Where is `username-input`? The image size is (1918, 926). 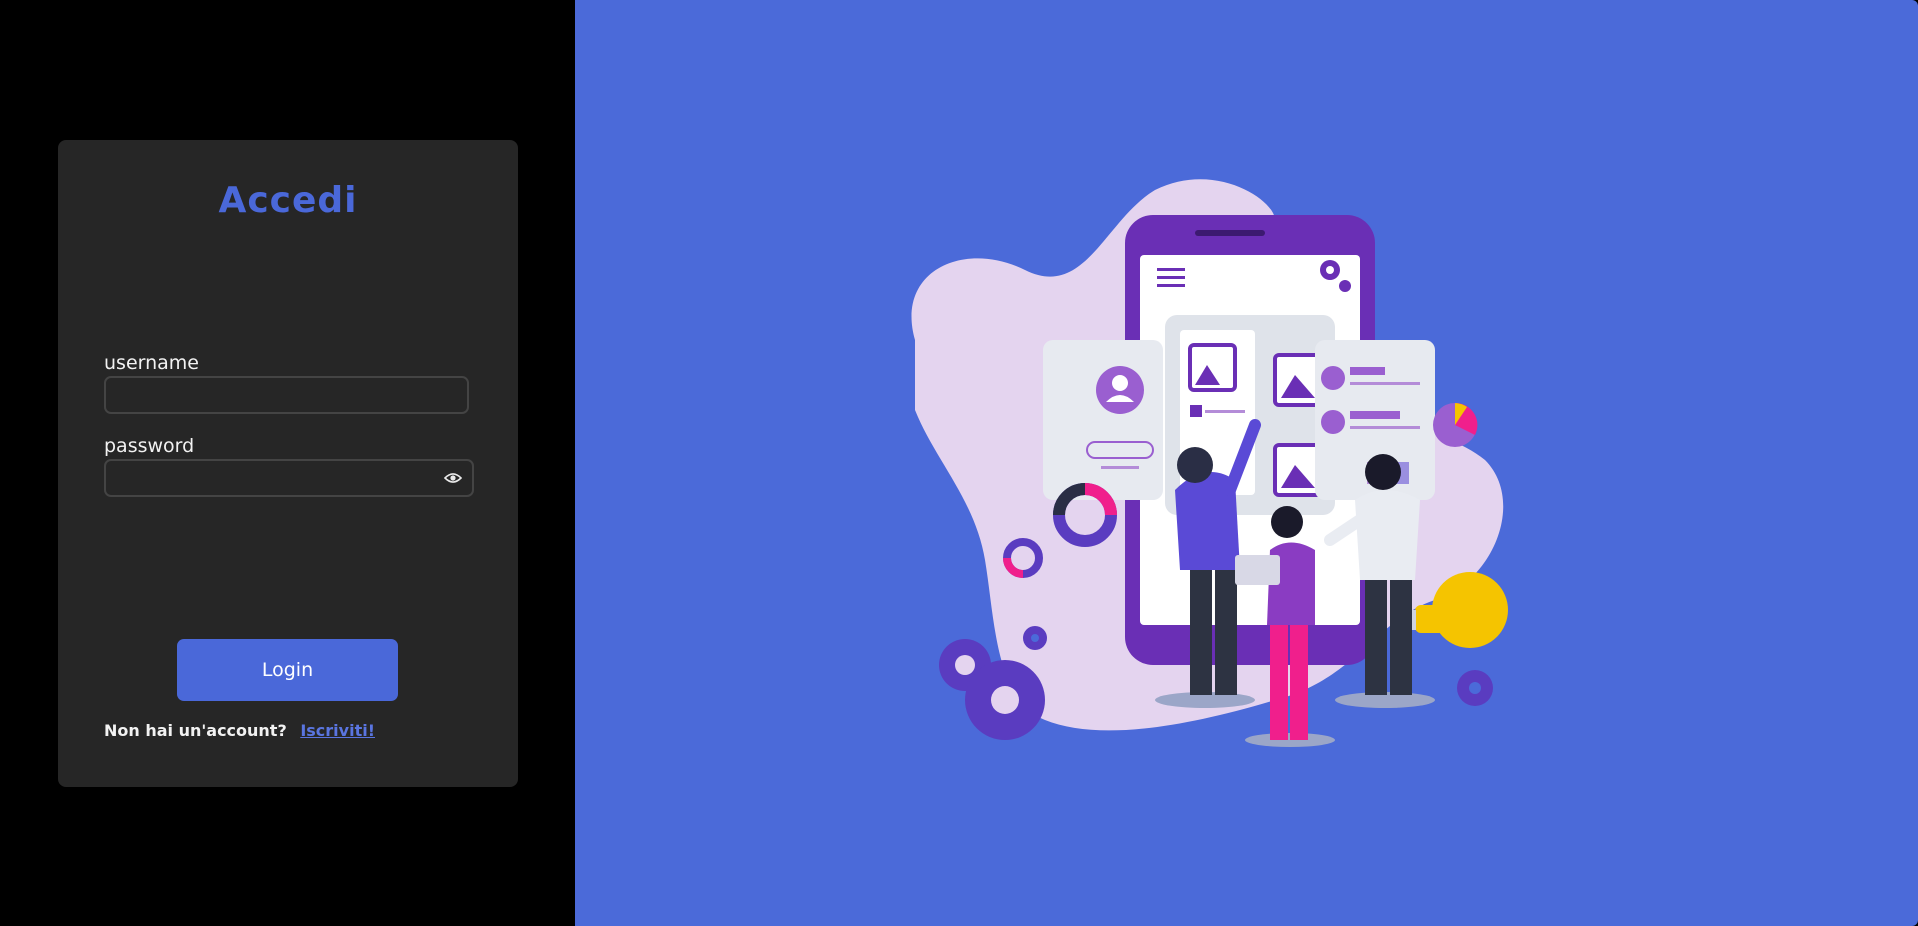
username-input is located at coordinates (286, 395).